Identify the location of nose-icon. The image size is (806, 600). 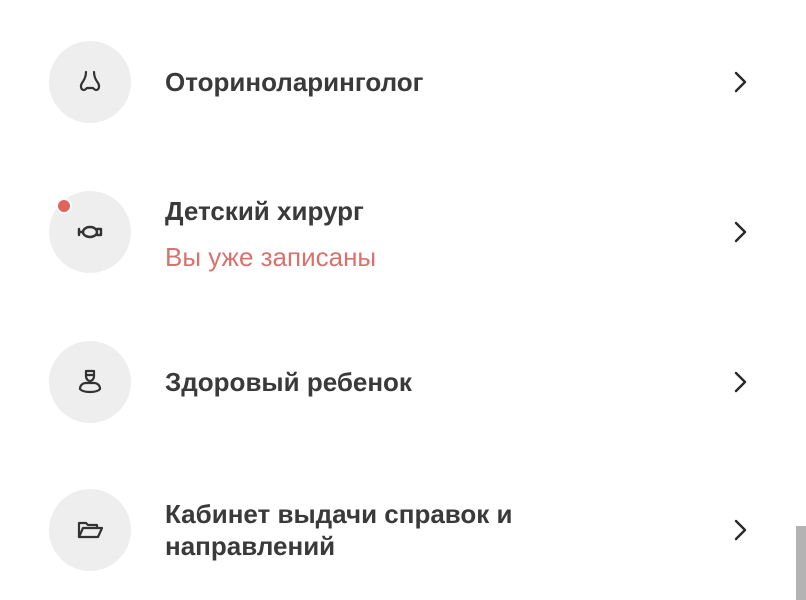
(90, 81).